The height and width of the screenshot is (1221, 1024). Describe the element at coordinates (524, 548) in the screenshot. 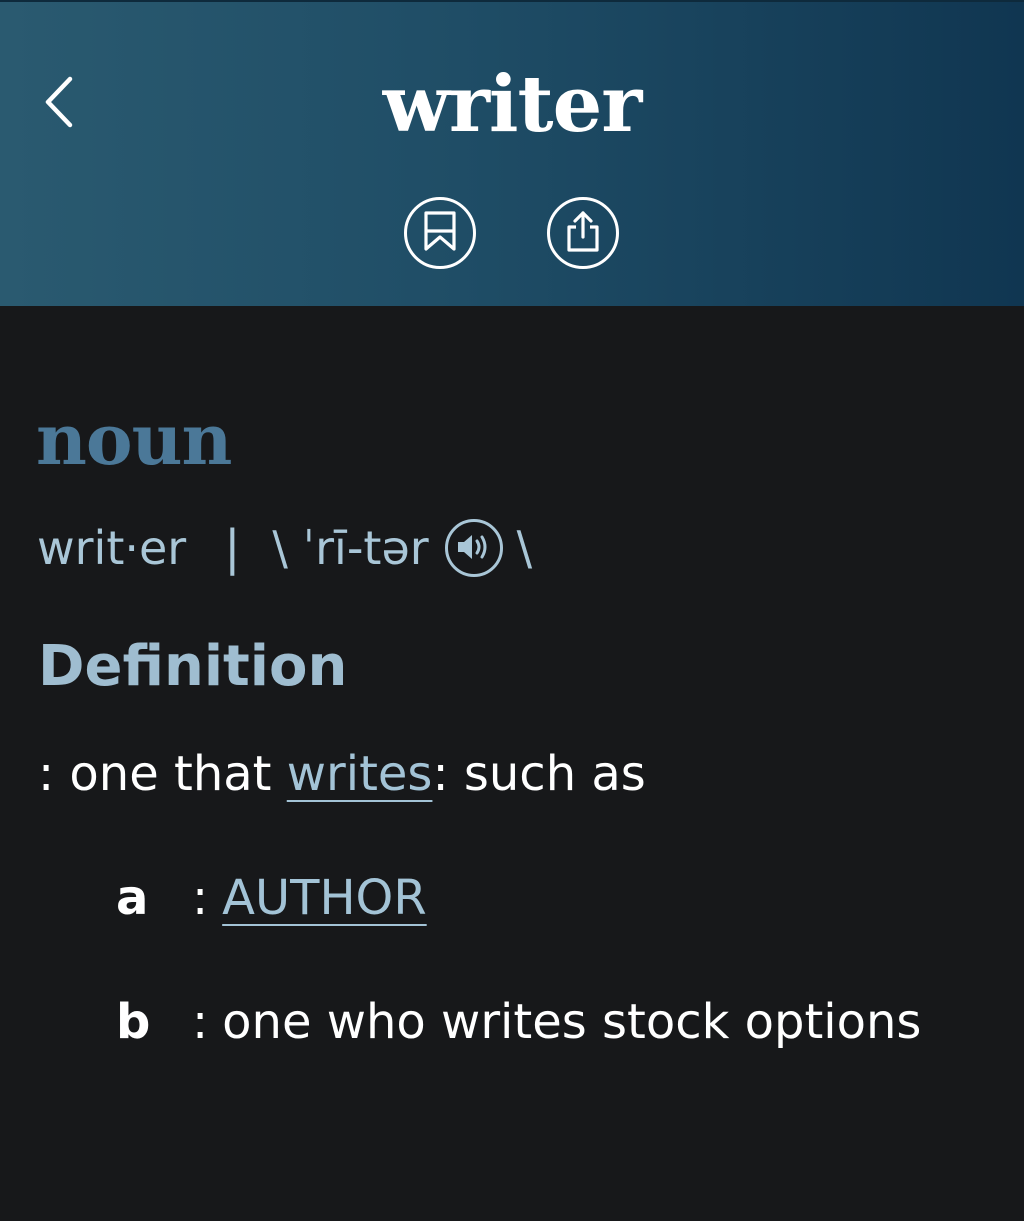

I see `pronunciation-close: \` at that location.